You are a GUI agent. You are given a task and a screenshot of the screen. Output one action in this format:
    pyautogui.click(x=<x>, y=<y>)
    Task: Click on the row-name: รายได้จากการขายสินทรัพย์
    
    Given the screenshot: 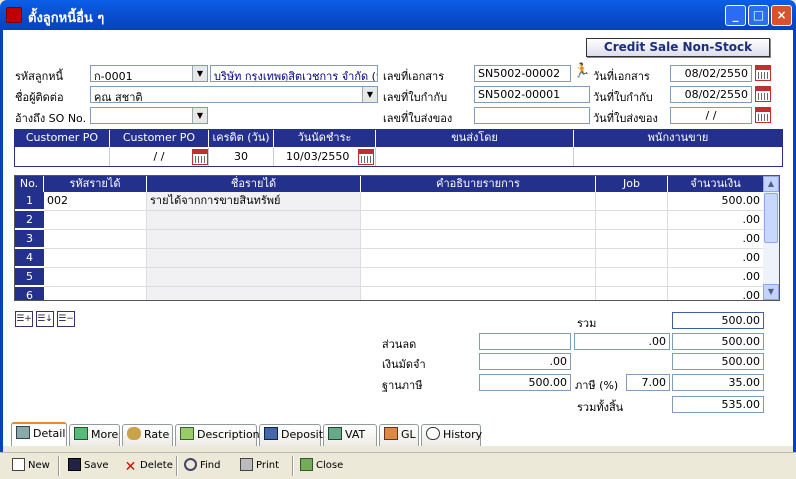 What is the action you would take?
    pyautogui.click(x=254, y=201)
    